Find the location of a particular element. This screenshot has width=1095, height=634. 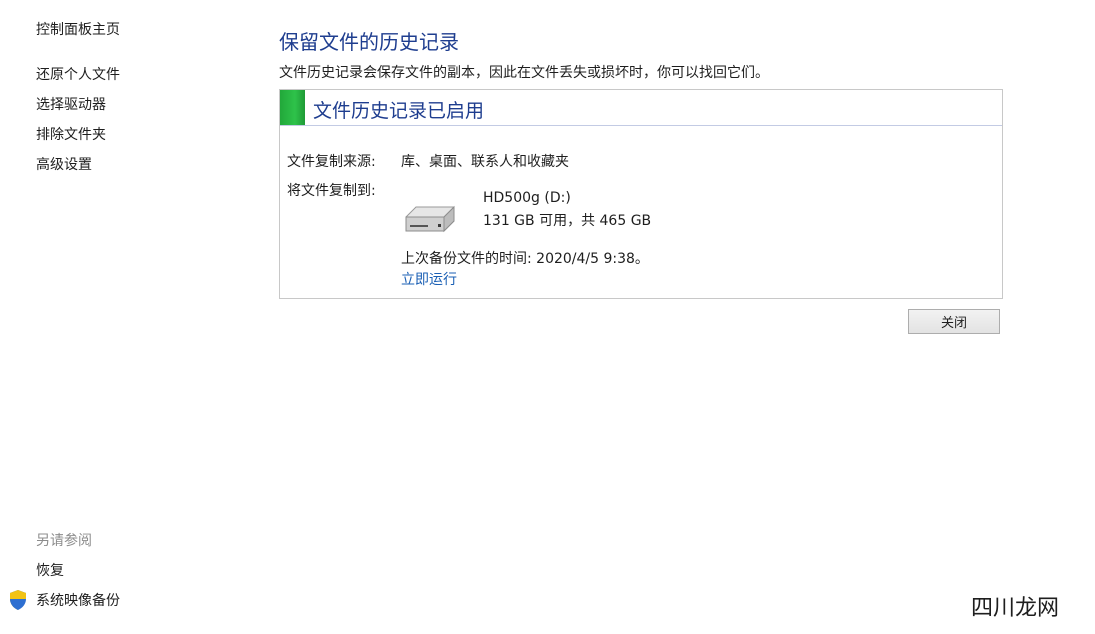

see-also-heading: 另请参阅 is located at coordinates (64, 541).